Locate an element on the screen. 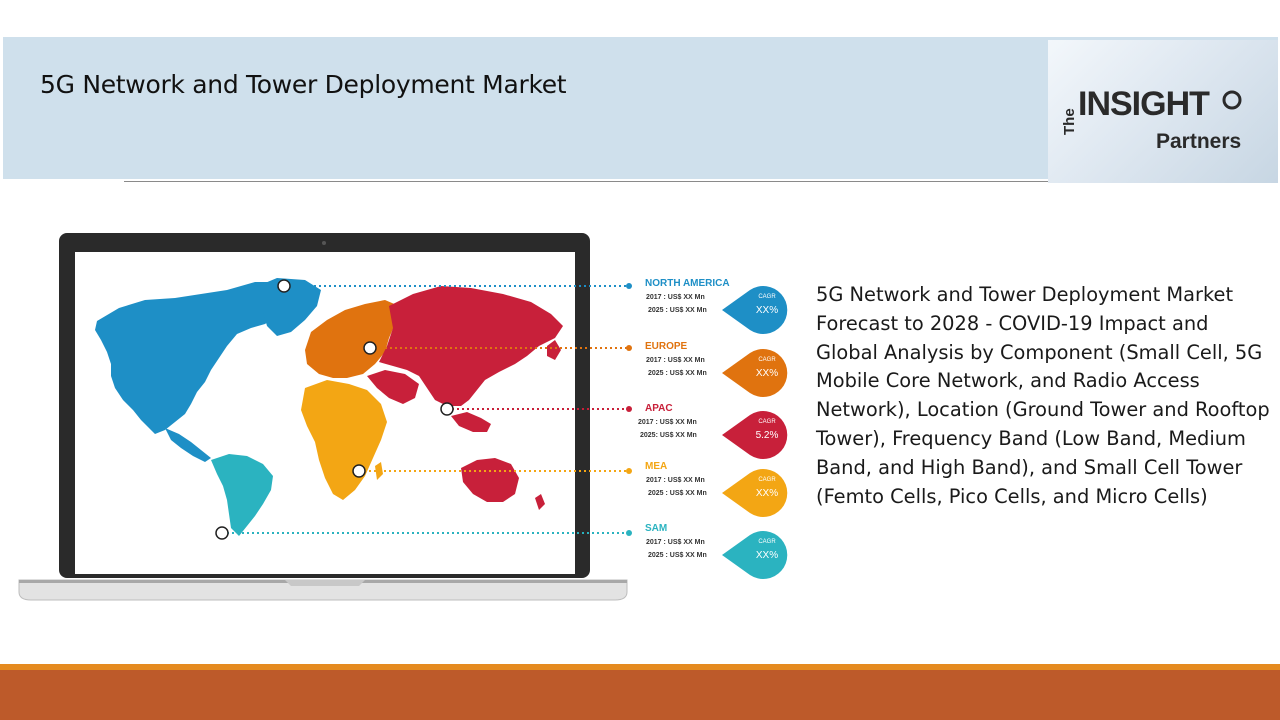 Image resolution: width=1280 pixels, height=720 pixels. region-name: MEA is located at coordinates (656, 466).